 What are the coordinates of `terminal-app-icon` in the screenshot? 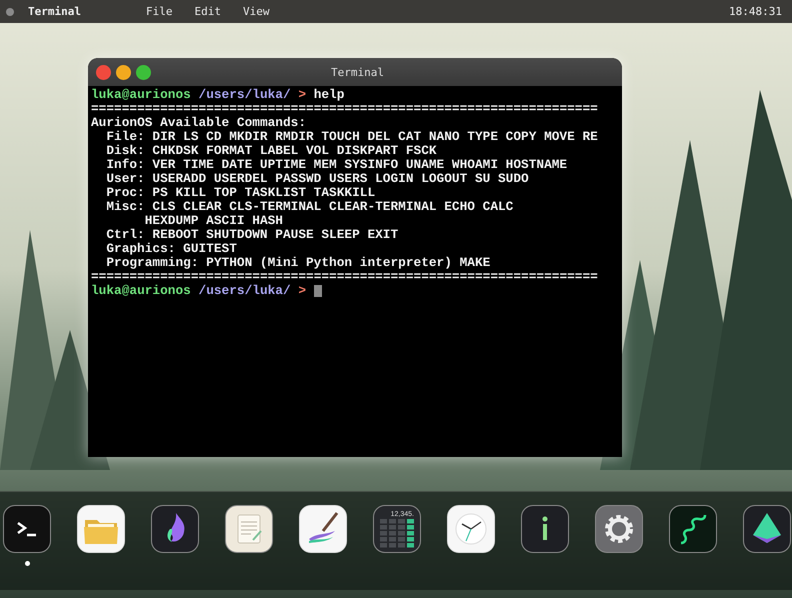 It's located at (27, 529).